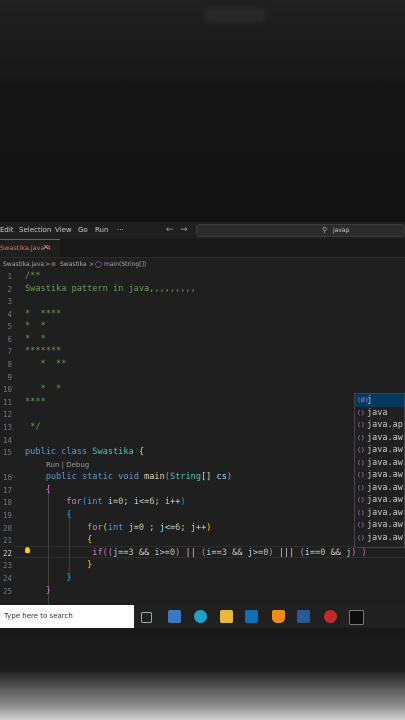 This screenshot has height=720, width=405. What do you see at coordinates (200, 616) in the screenshot?
I see `edge-browser-icon` at bounding box center [200, 616].